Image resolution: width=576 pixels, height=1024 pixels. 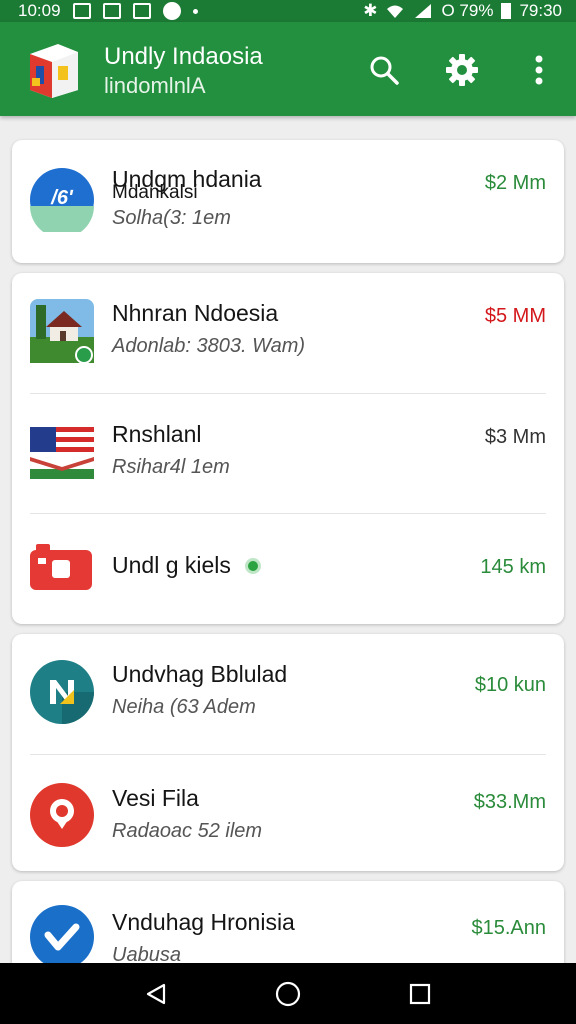 What do you see at coordinates (515, 316) in the screenshot?
I see `item-price: $5 MM` at bounding box center [515, 316].